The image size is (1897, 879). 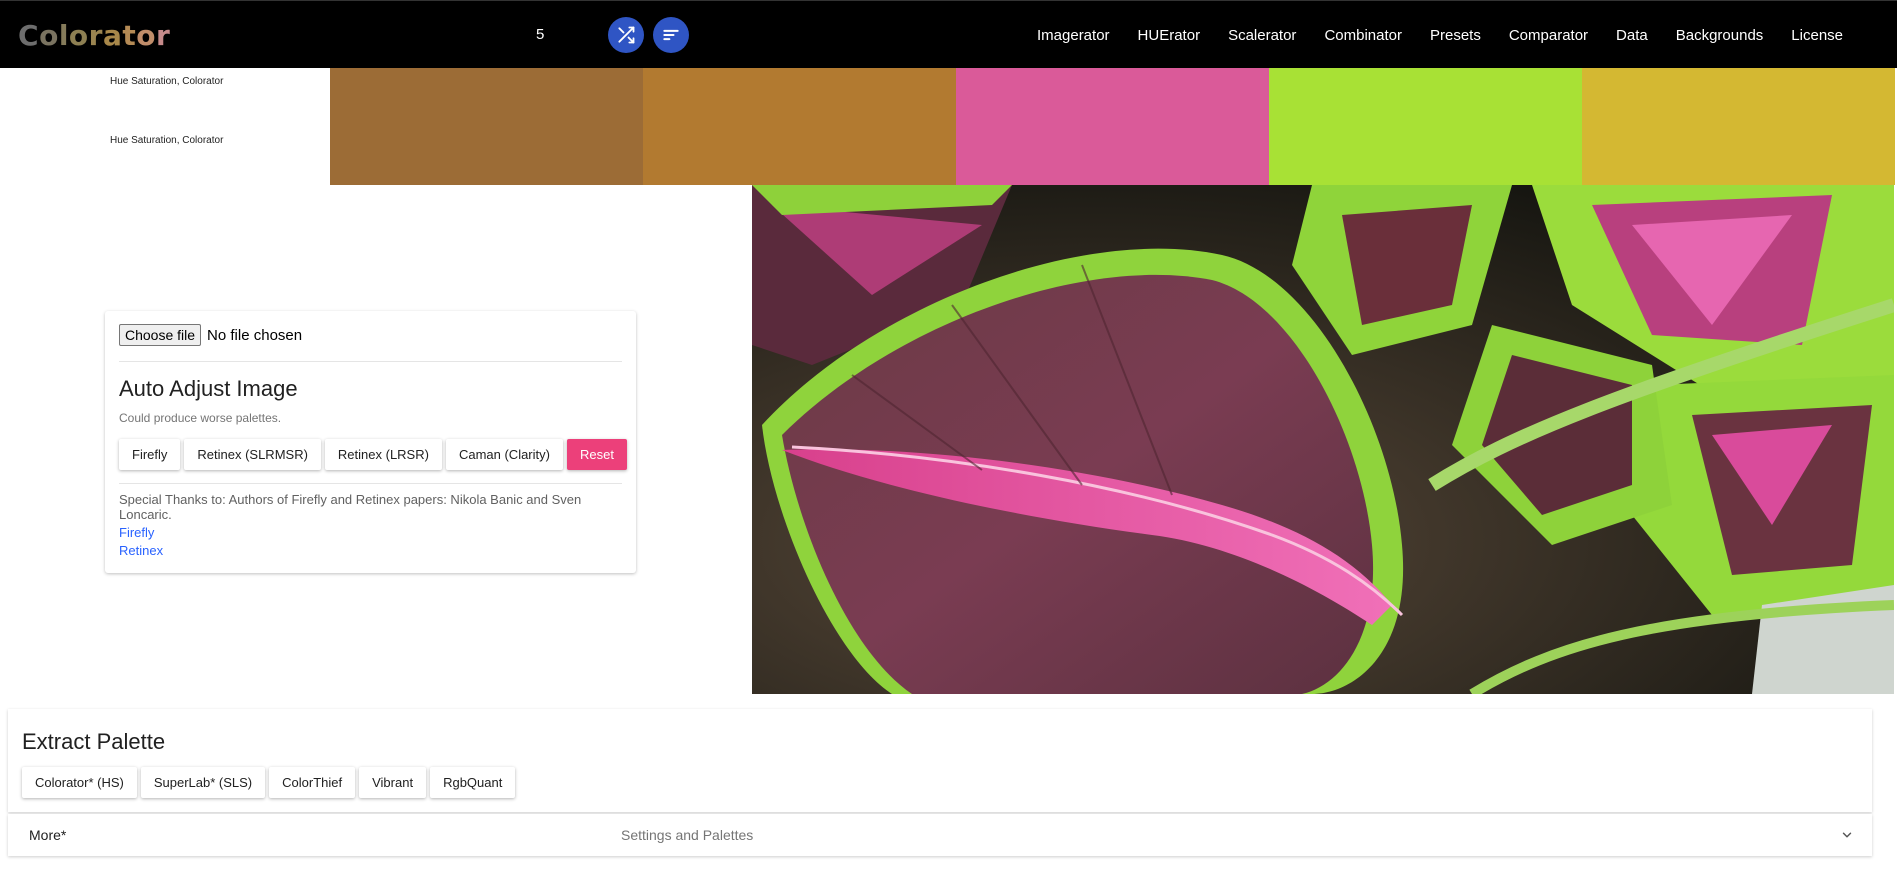 What do you see at coordinates (687, 835) in the screenshot?
I see `settings-and-palettes-label: Settings and Palettes` at bounding box center [687, 835].